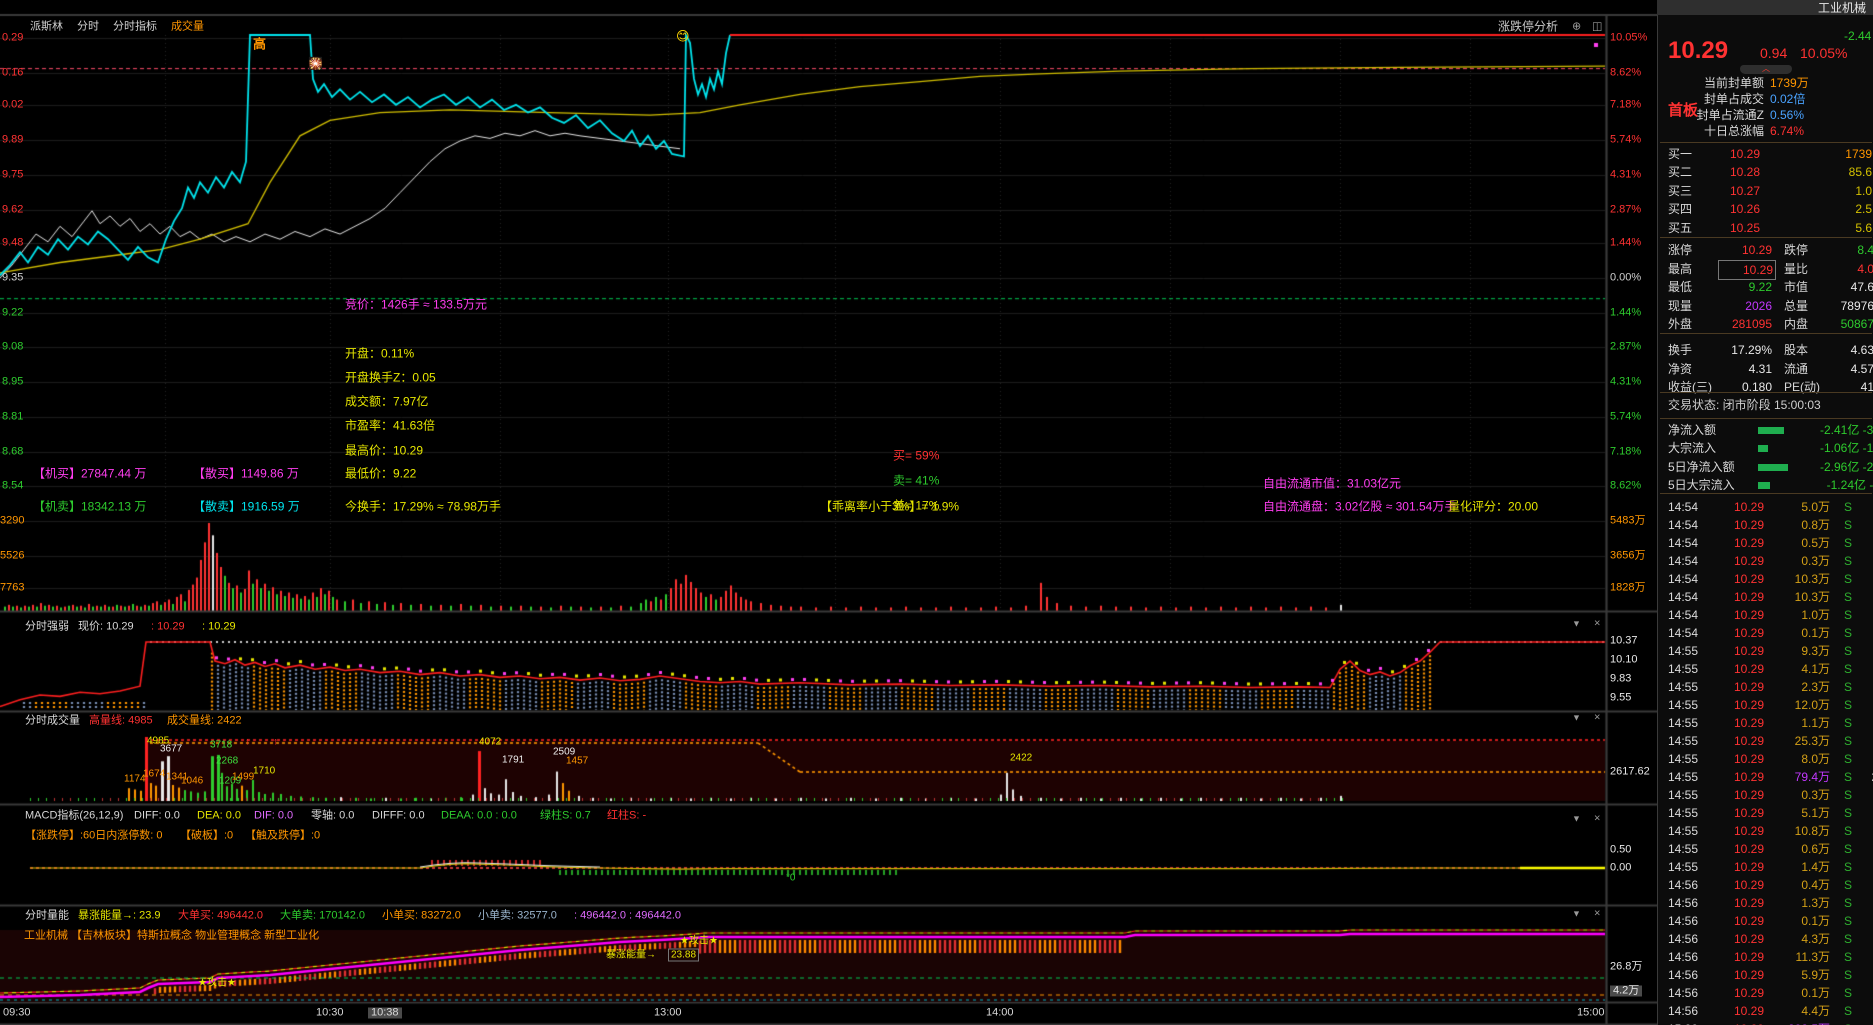  Describe the element at coordinates (1765, 831) in the screenshot. I see `tick-row: 14:55 10.29 10.8万 S` at that location.